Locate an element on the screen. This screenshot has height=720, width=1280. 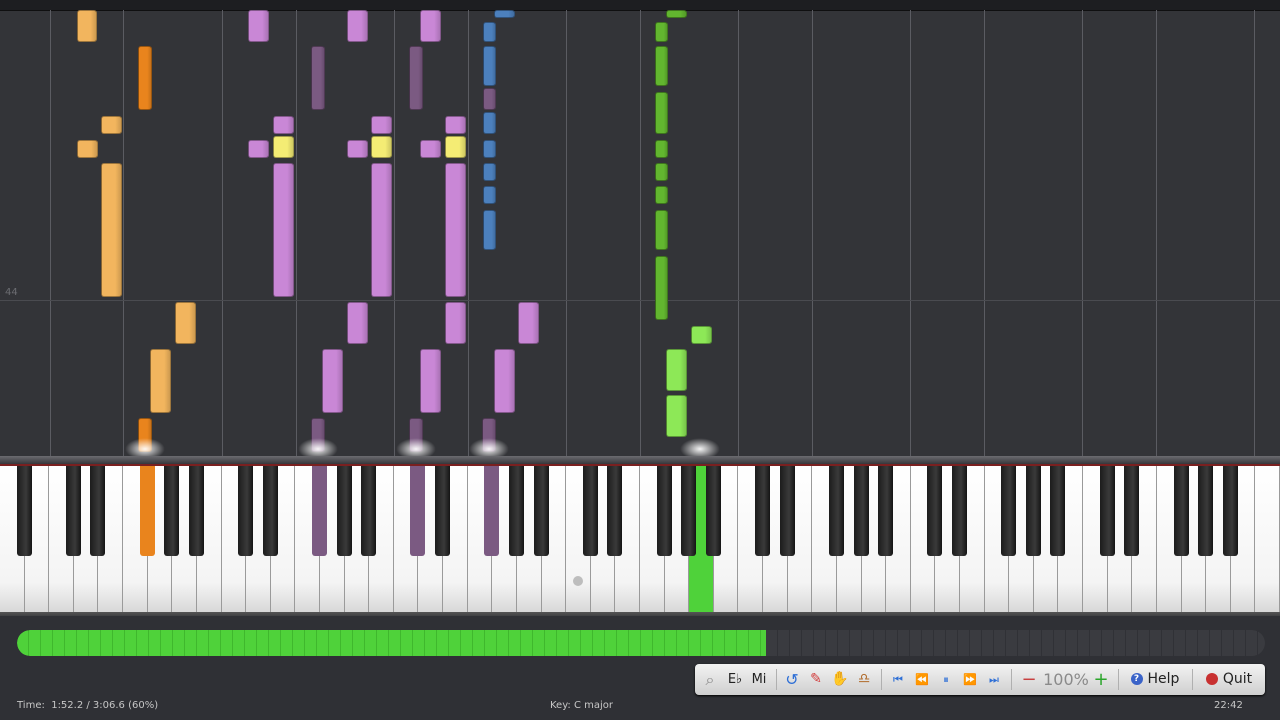
hand-icon: ✋ is located at coordinates (840, 679).